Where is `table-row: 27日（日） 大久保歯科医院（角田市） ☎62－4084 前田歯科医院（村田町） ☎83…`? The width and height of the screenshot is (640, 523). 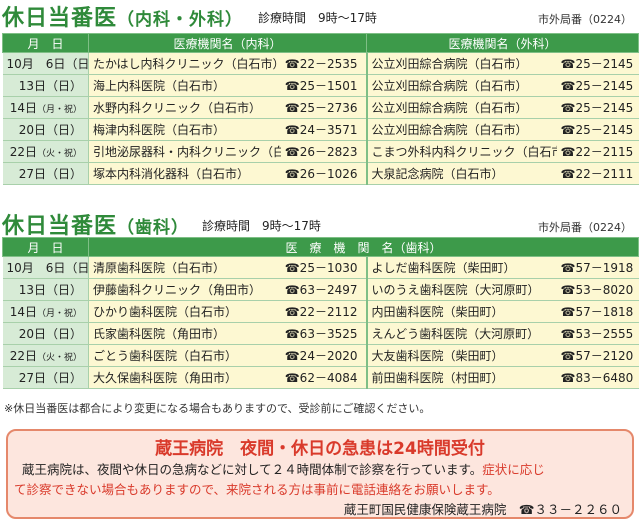
table-row: 27日（日） 大久保歯科医院（角田市） ☎62－4084 前田歯科医院（村田町） ☎83… is located at coordinates (320, 377).